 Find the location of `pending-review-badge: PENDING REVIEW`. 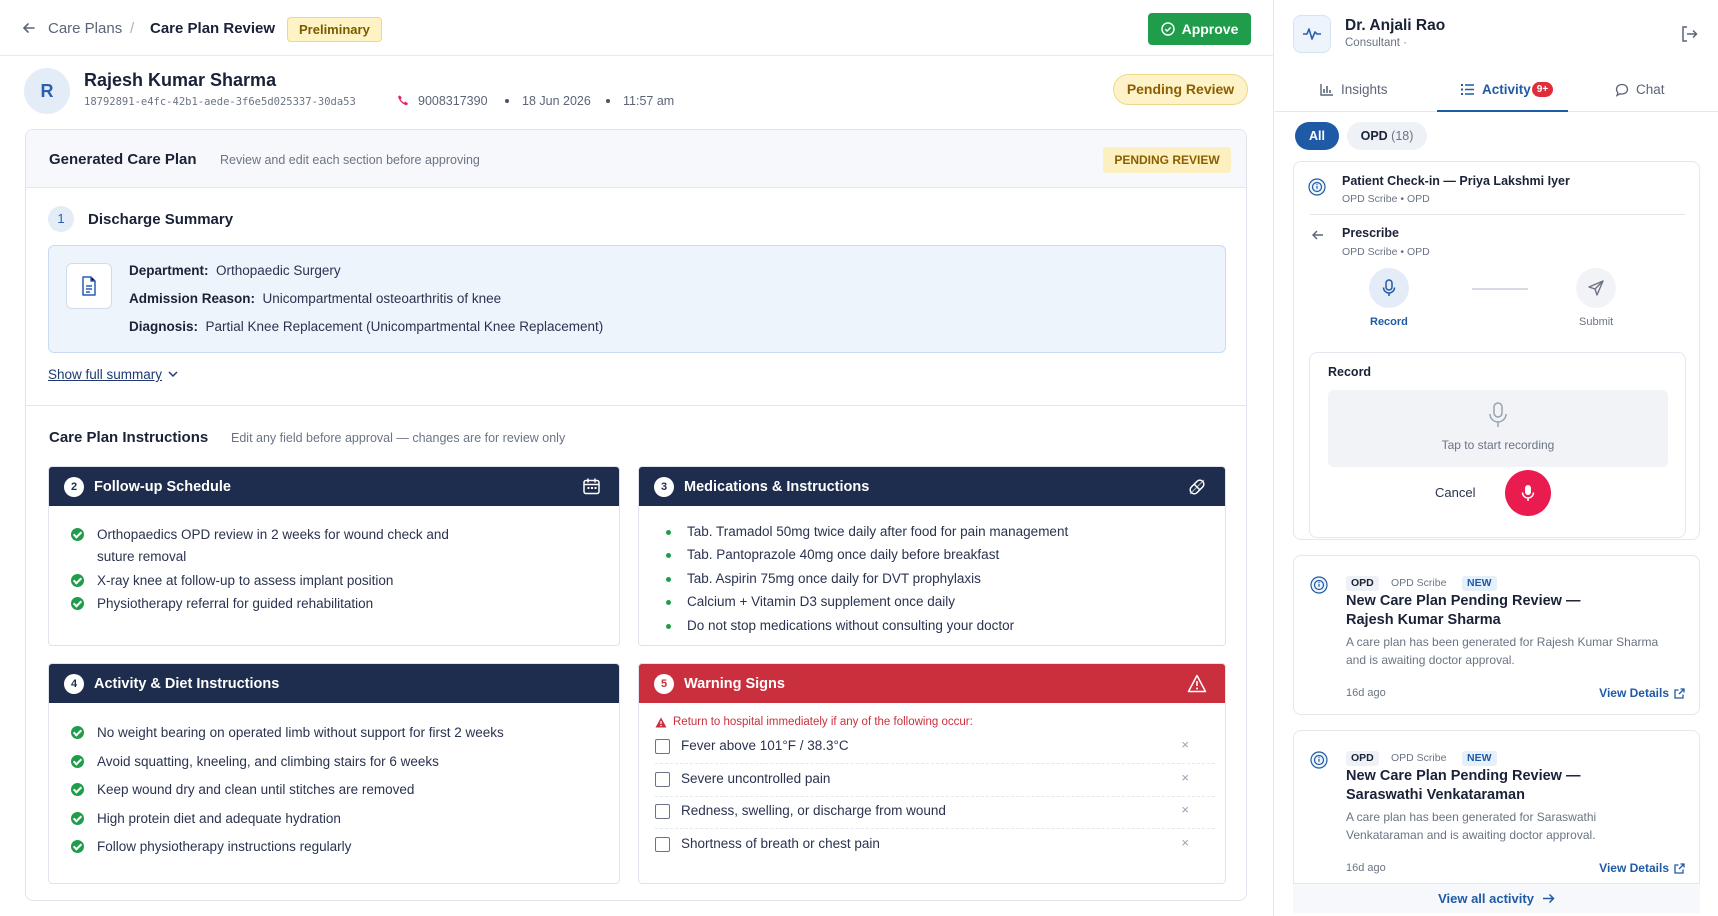

pending-review-badge: PENDING REVIEW is located at coordinates (1167, 160).